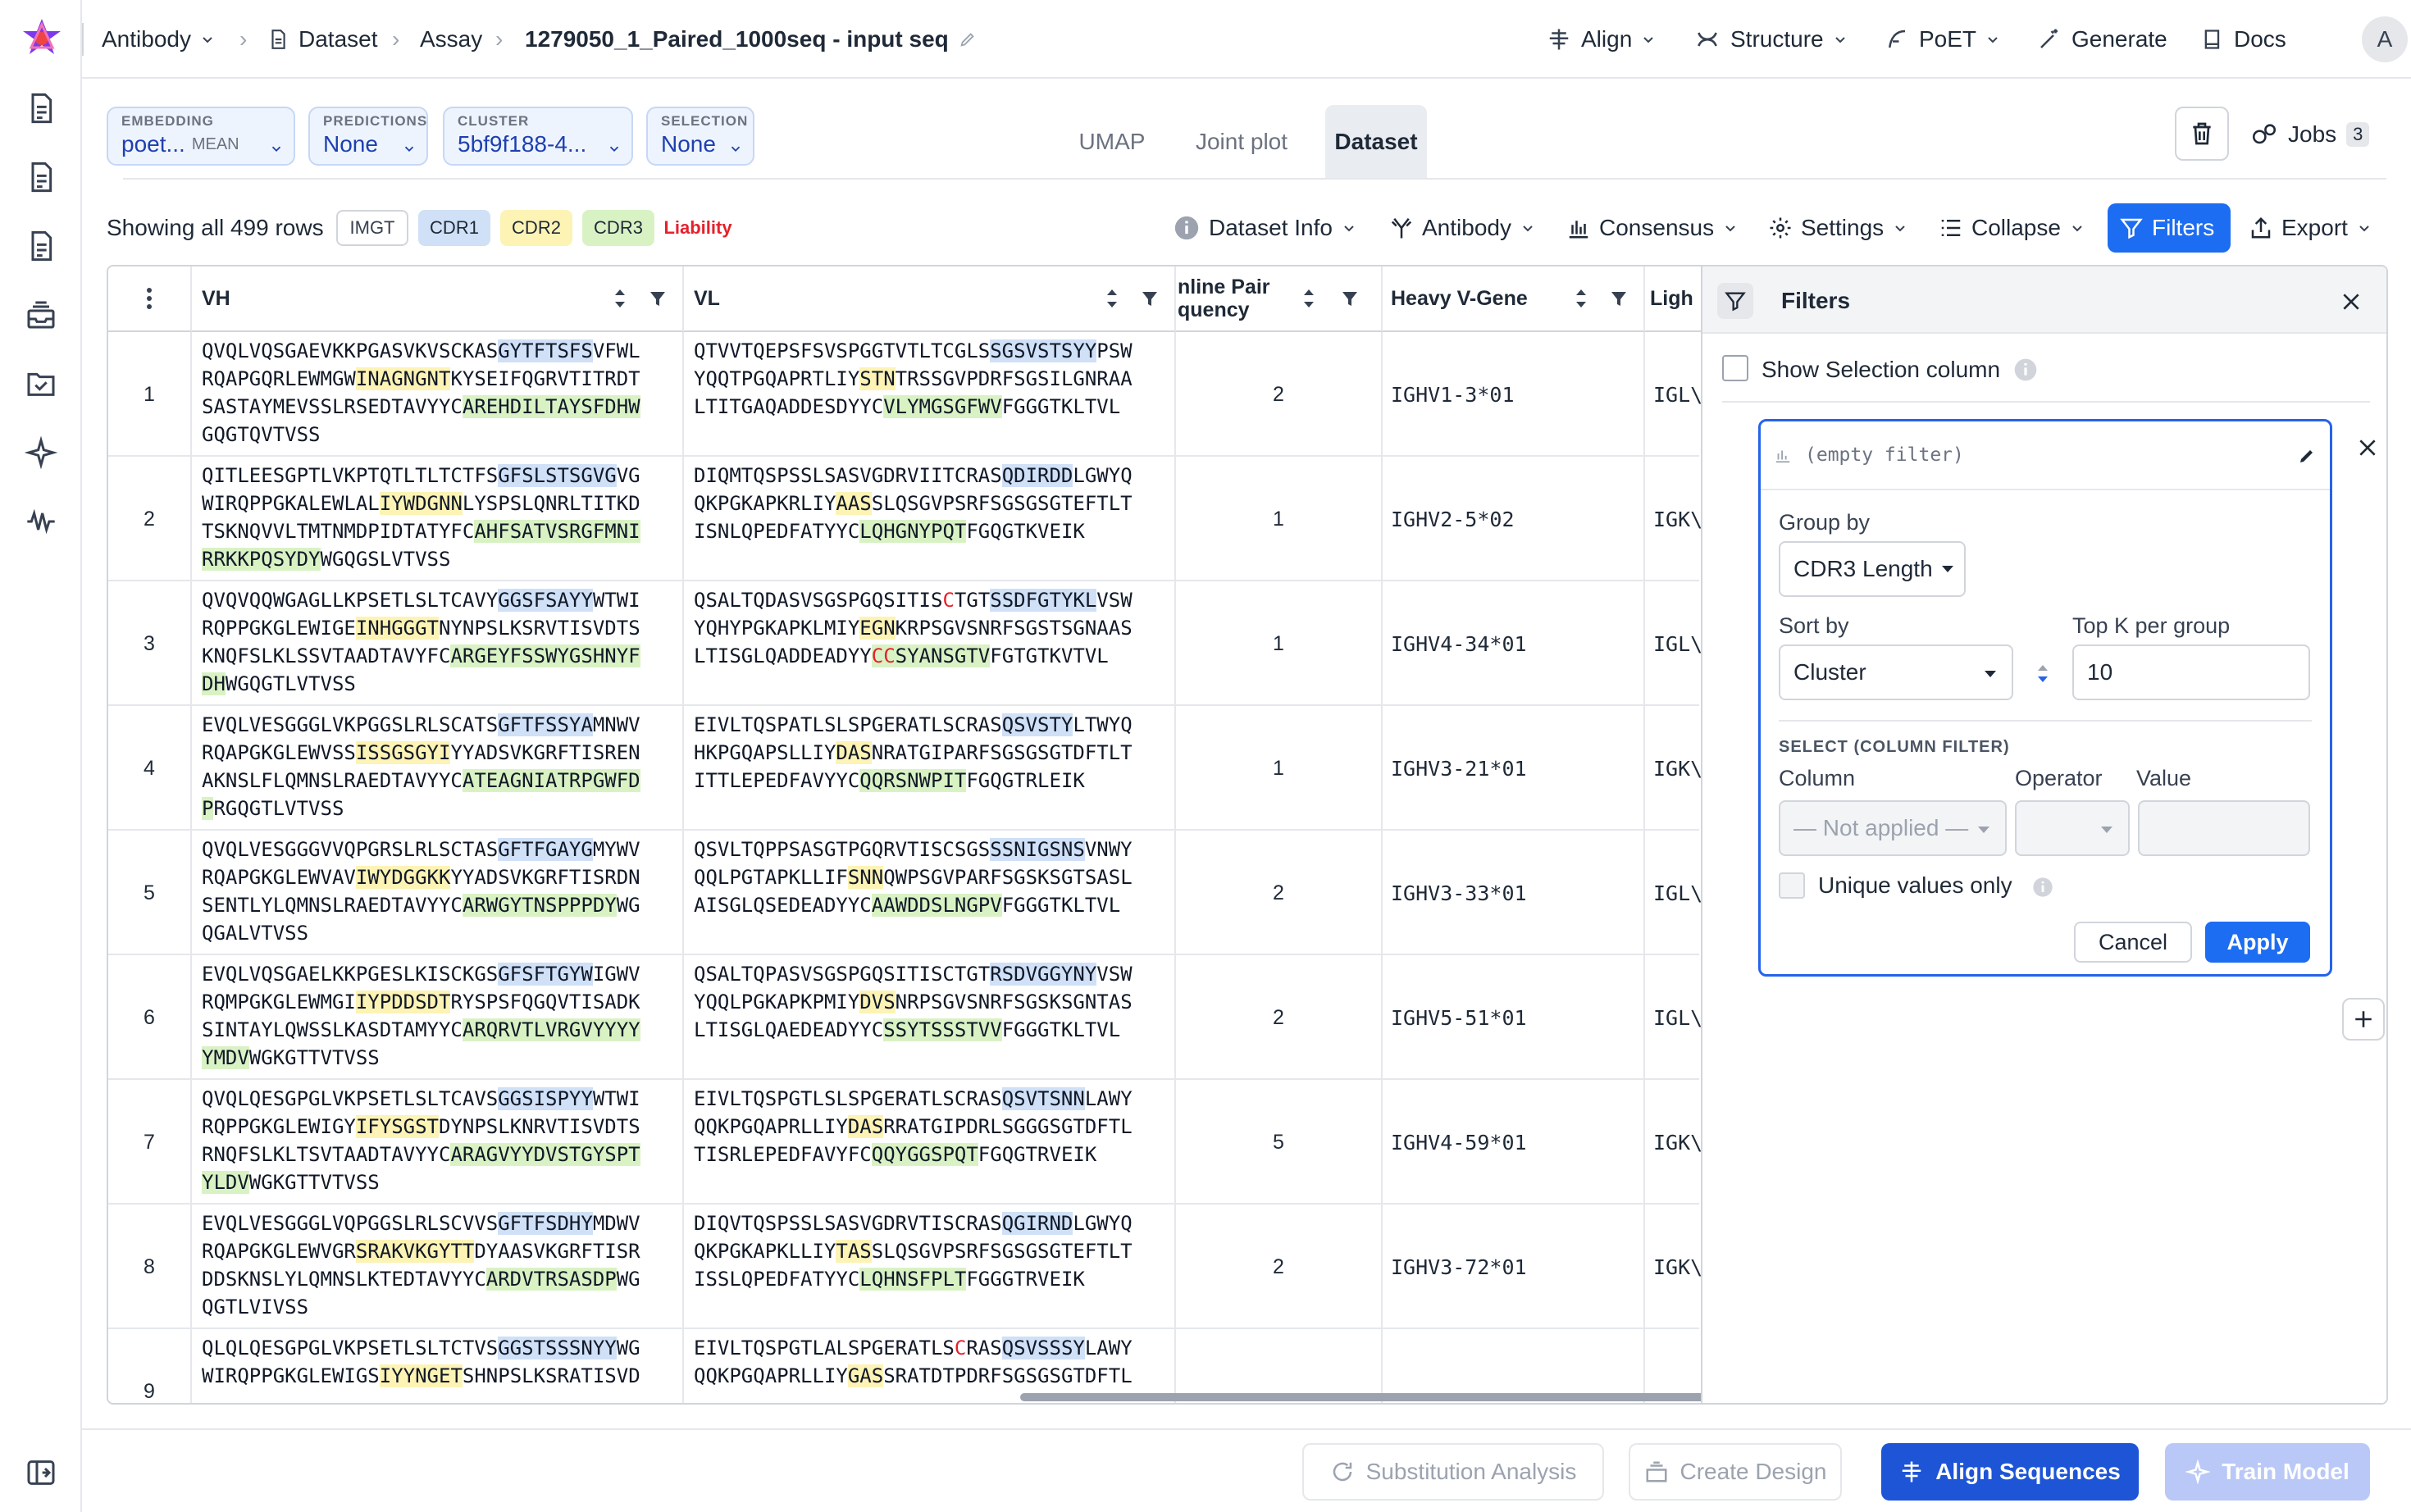 The height and width of the screenshot is (1512, 2411). I want to click on show-selection-checkbox, so click(1735, 368).